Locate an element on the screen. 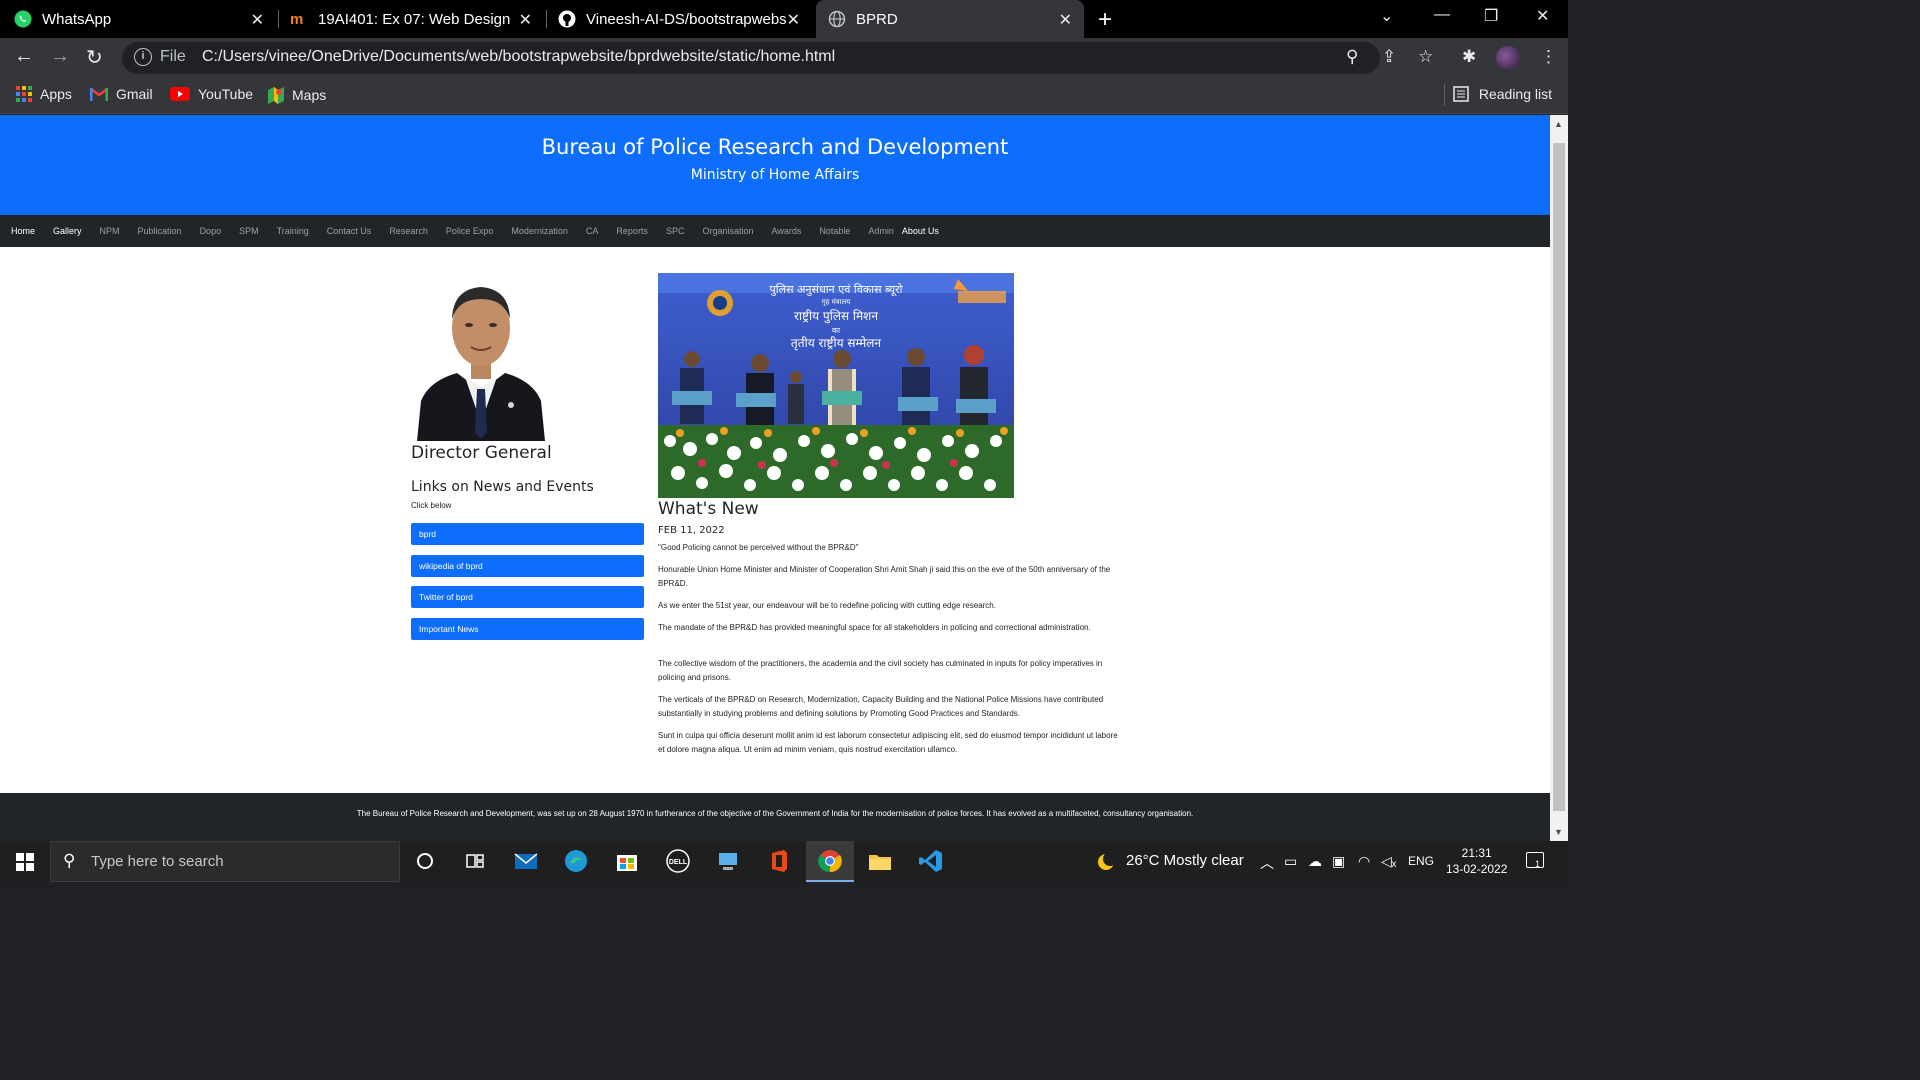 This screenshot has width=1920, height=1080. notification-count: 1 is located at coordinates (1538, 864).